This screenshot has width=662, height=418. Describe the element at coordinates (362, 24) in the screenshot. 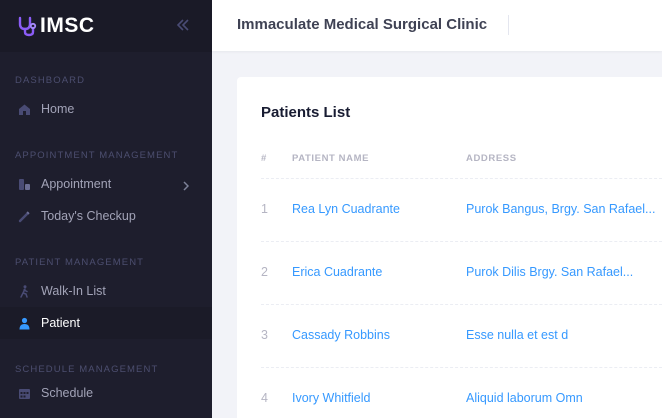

I see `page-title: Immaculate Medical Surgical Clinic` at that location.